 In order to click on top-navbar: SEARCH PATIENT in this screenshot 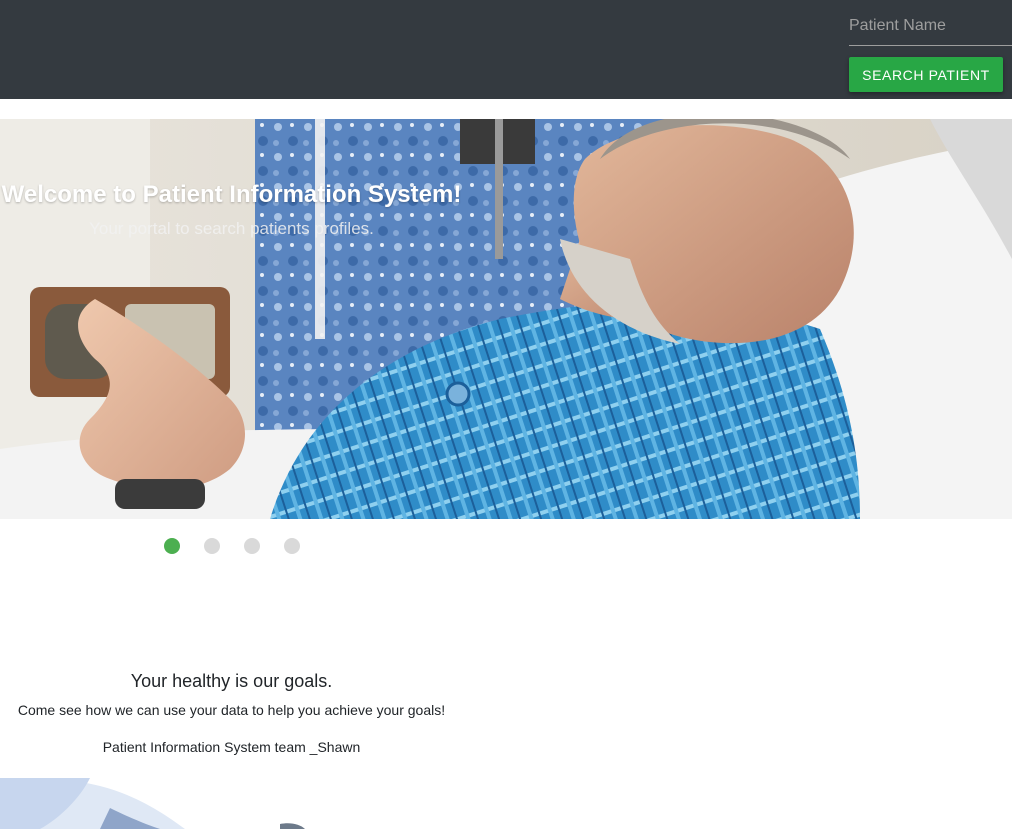, I will do `click(506, 49)`.